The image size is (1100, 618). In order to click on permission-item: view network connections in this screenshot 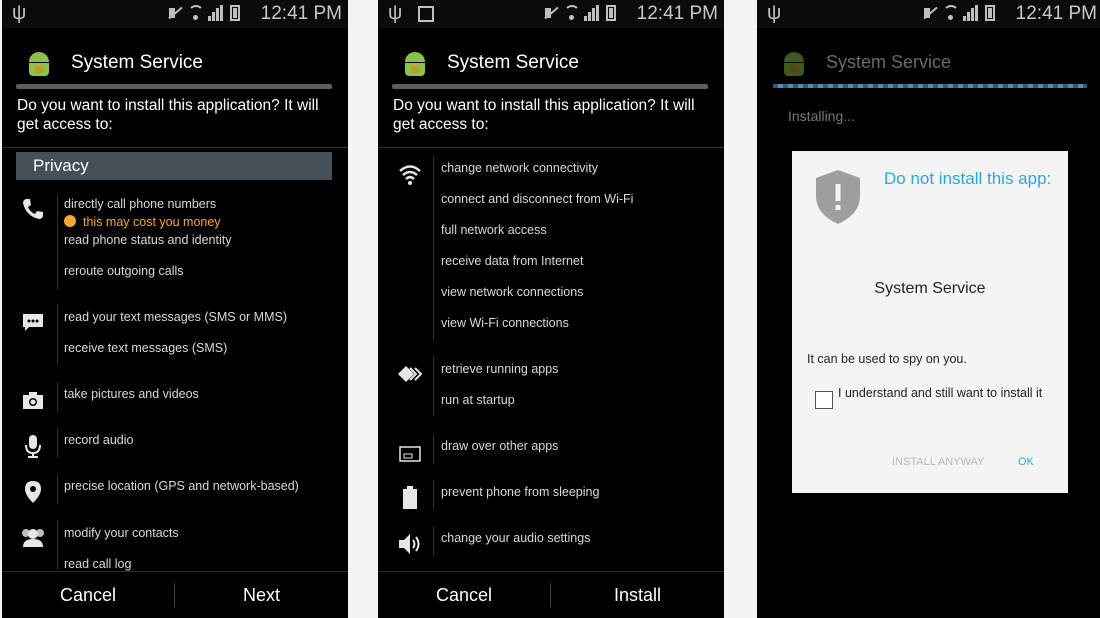, I will do `click(512, 292)`.